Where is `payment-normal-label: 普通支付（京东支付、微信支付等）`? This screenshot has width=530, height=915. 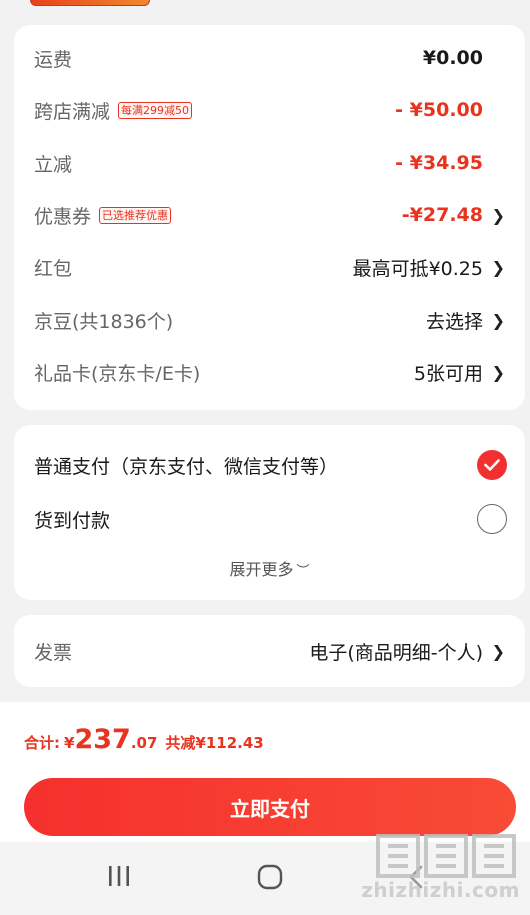 payment-normal-label: 普通支付（京东支付、微信支付等） is located at coordinates (186, 466).